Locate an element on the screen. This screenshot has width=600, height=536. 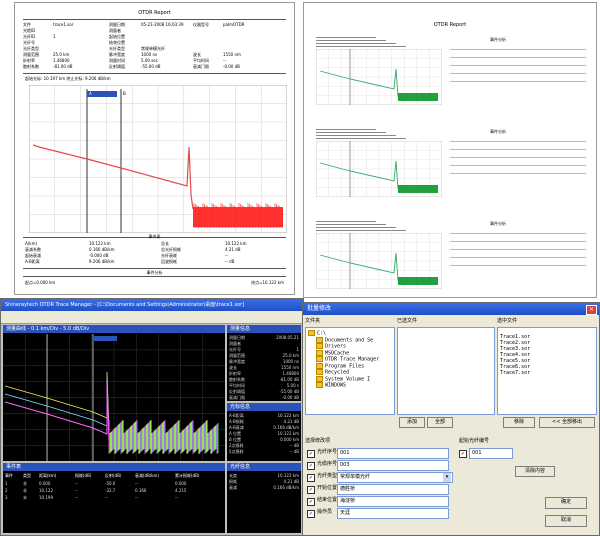
report-title: OTDR Report is located at coordinates (154, 13).